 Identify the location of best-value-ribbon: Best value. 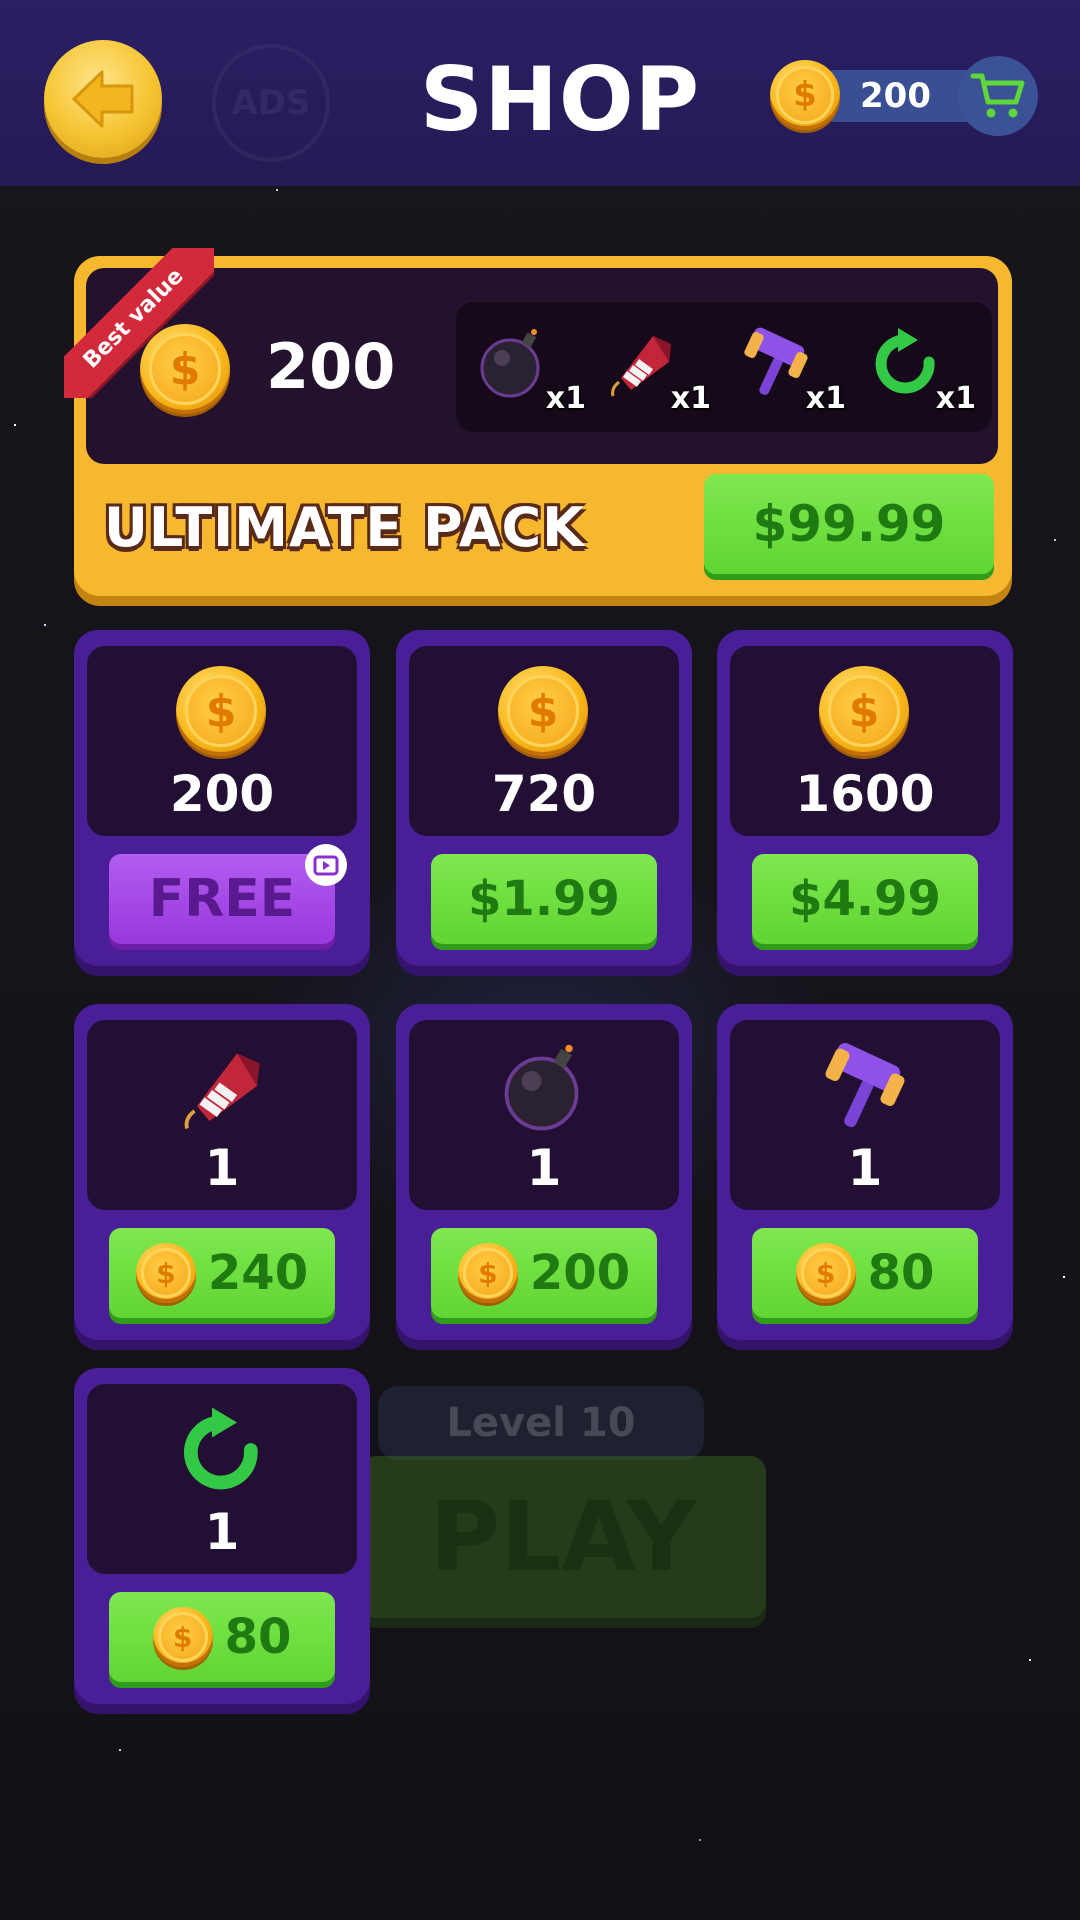
(139, 323).